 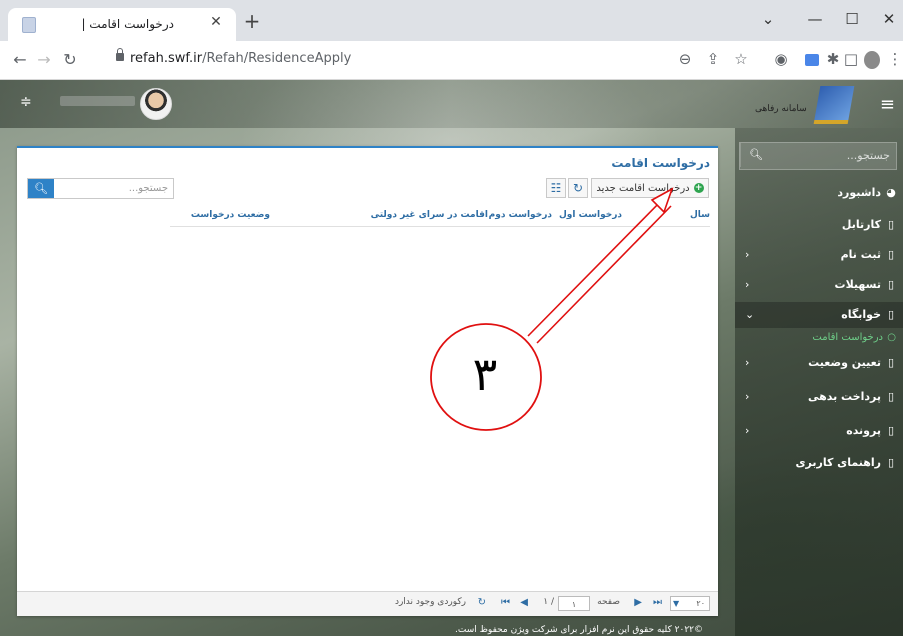 I want to click on lock-icon, so click(x=120, y=54).